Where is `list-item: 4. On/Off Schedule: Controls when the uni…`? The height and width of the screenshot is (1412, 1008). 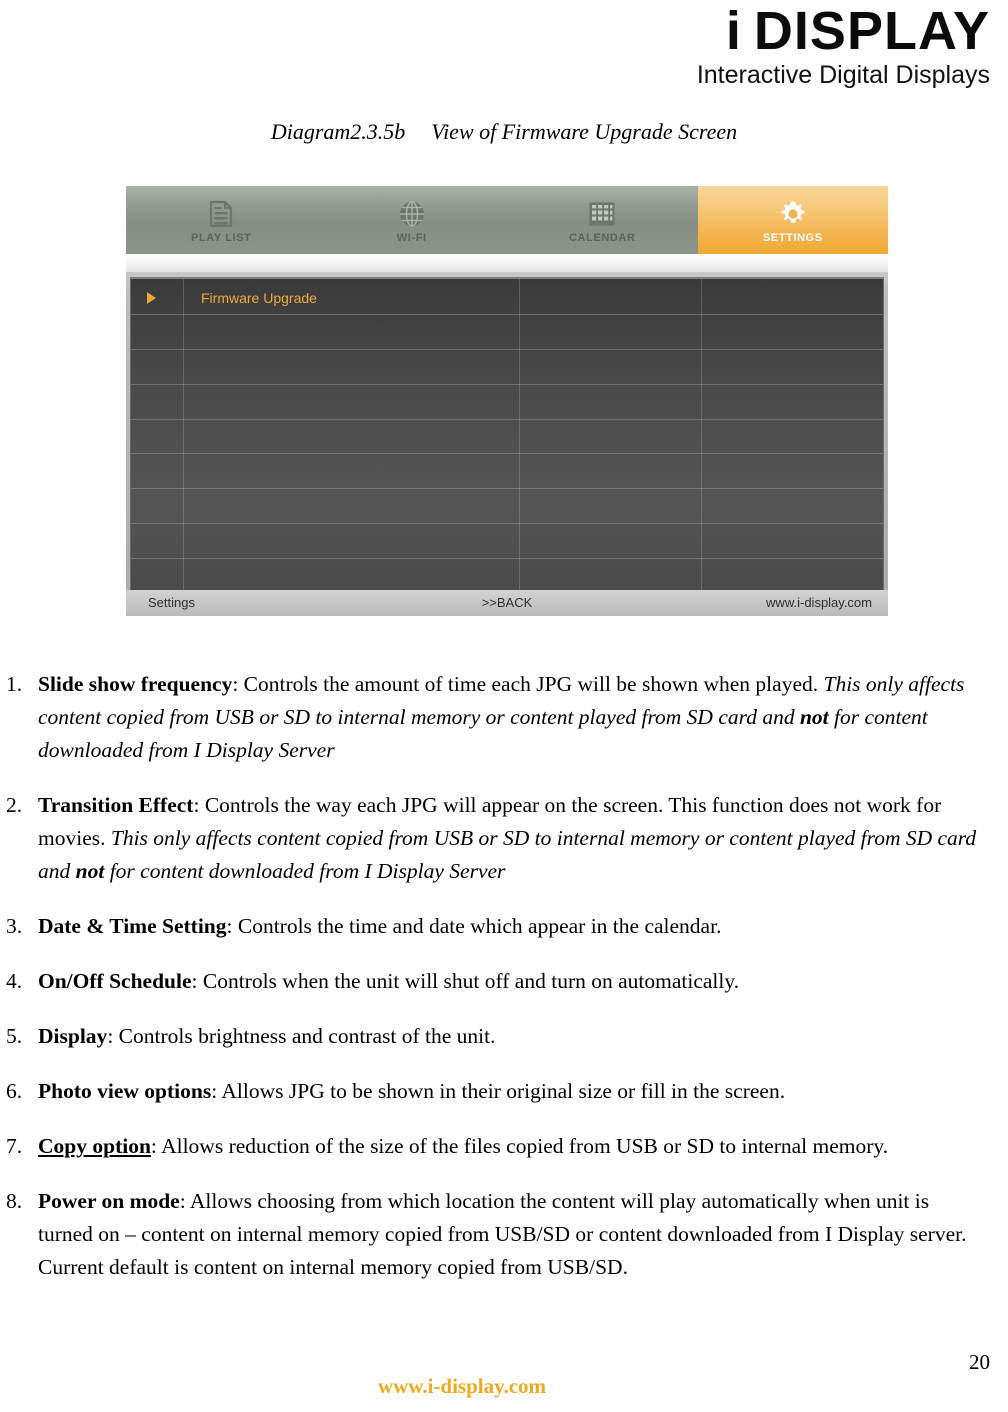 list-item: 4. On/Off Schedule: Controls when the uni… is located at coordinates (504, 981).